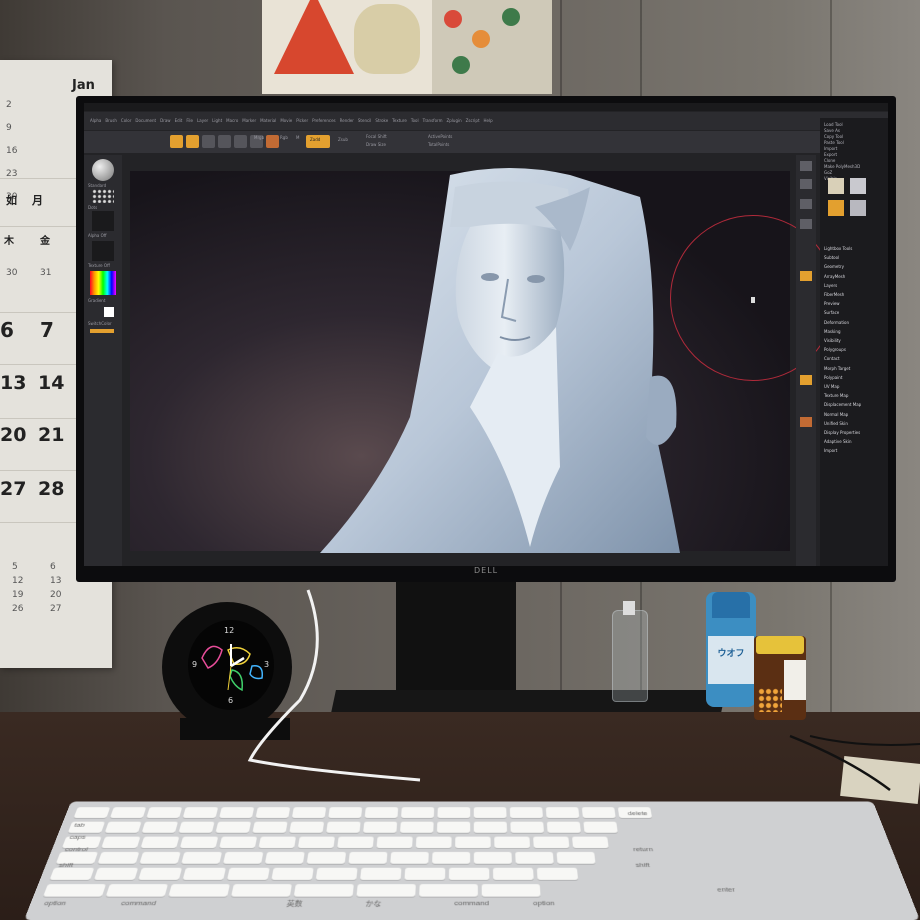 The height and width of the screenshot is (920, 920). What do you see at coordinates (865, 740) in the screenshot?
I see `black-cable` at bounding box center [865, 740].